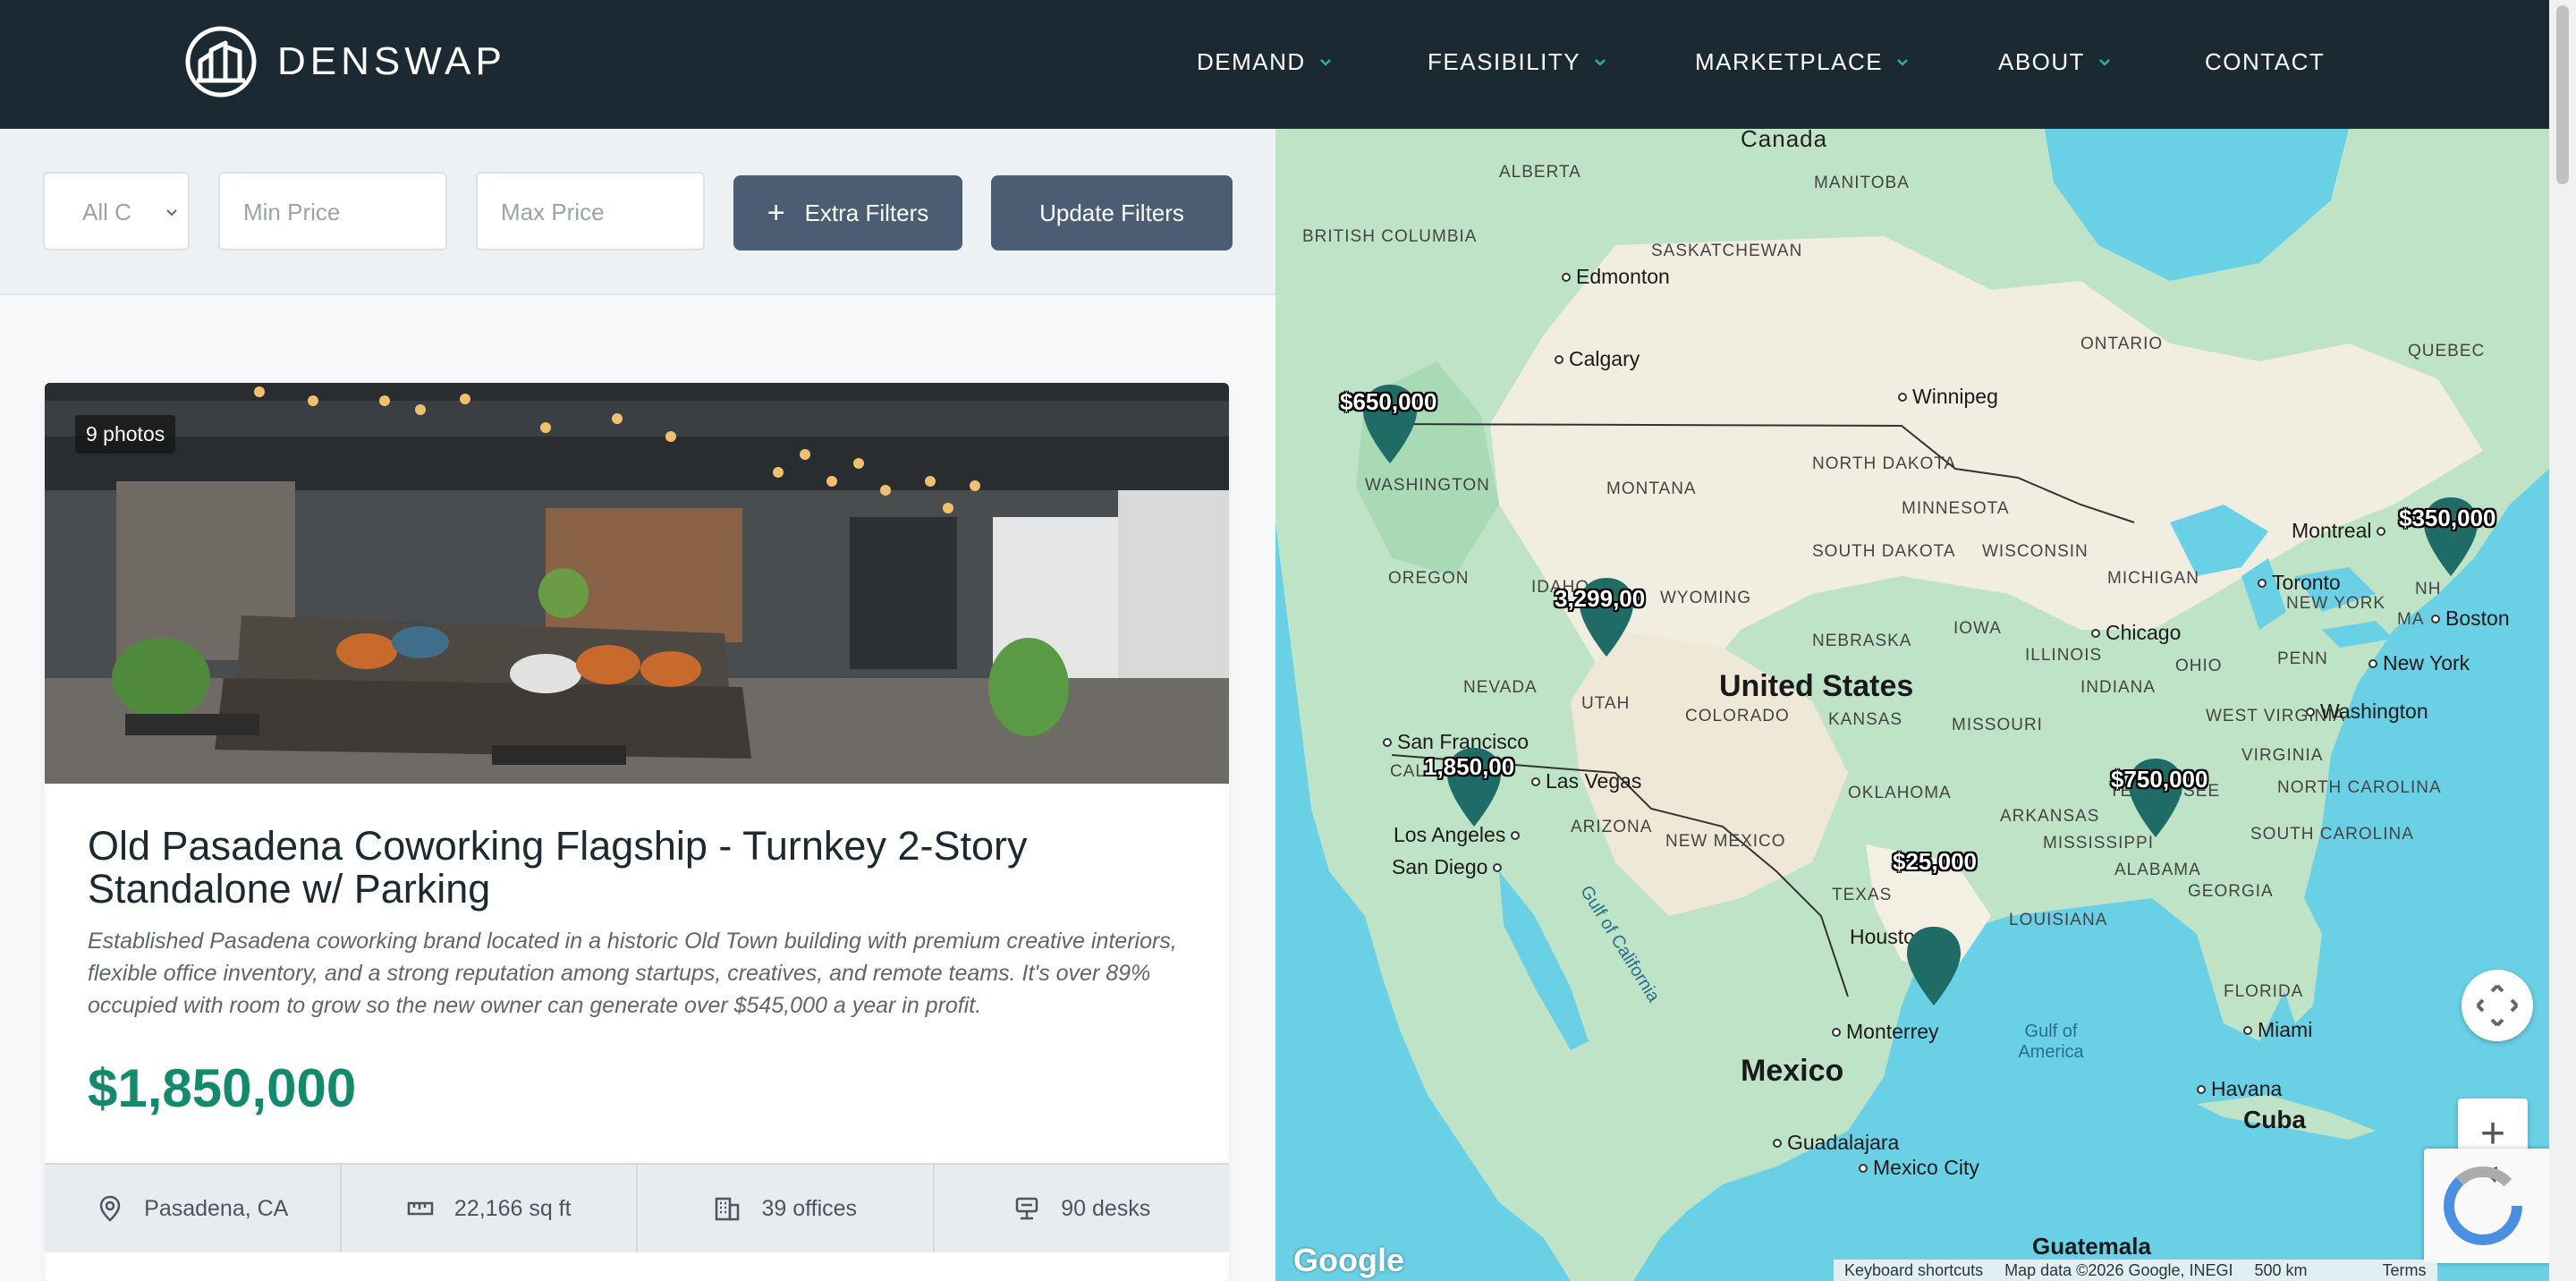  I want to click on extra-filters-label: Extra Filters, so click(866, 212).